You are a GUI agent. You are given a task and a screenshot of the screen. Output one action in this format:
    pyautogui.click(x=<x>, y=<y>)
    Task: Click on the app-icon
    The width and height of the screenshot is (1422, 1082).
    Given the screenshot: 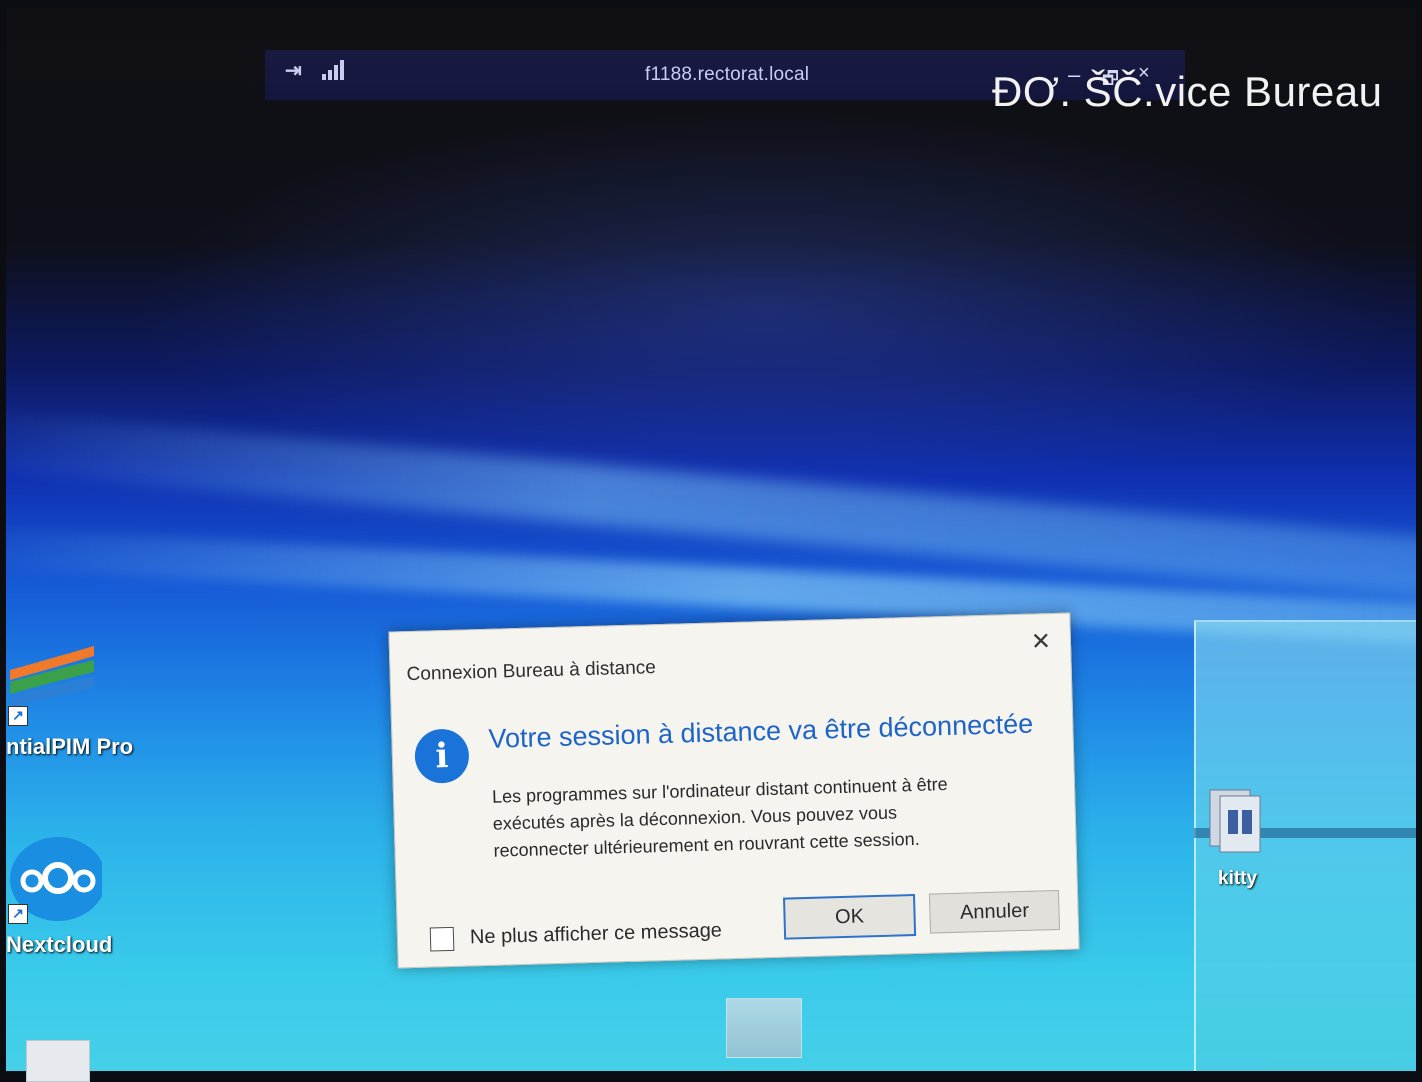 What is the action you would take?
    pyautogui.click(x=764, y=1028)
    